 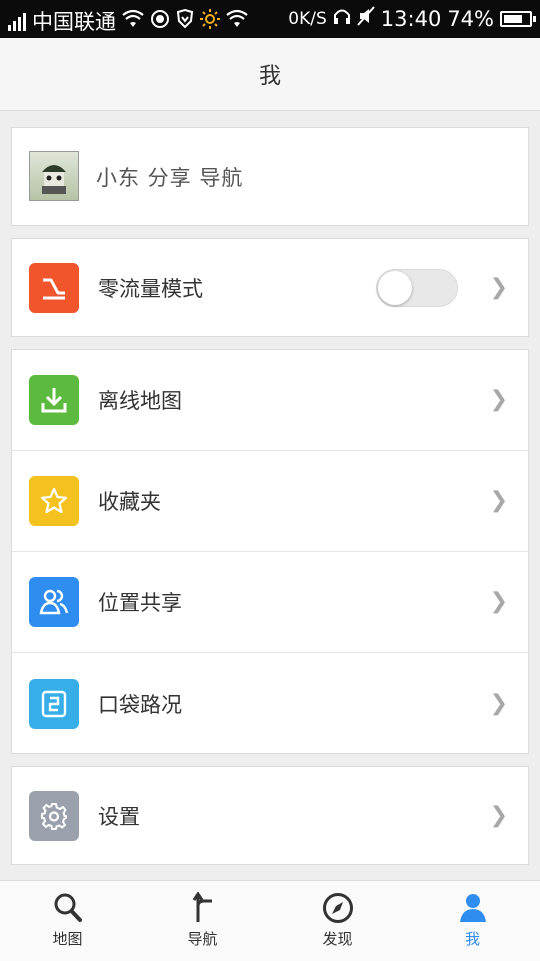 I want to click on star-icon, so click(x=54, y=501).